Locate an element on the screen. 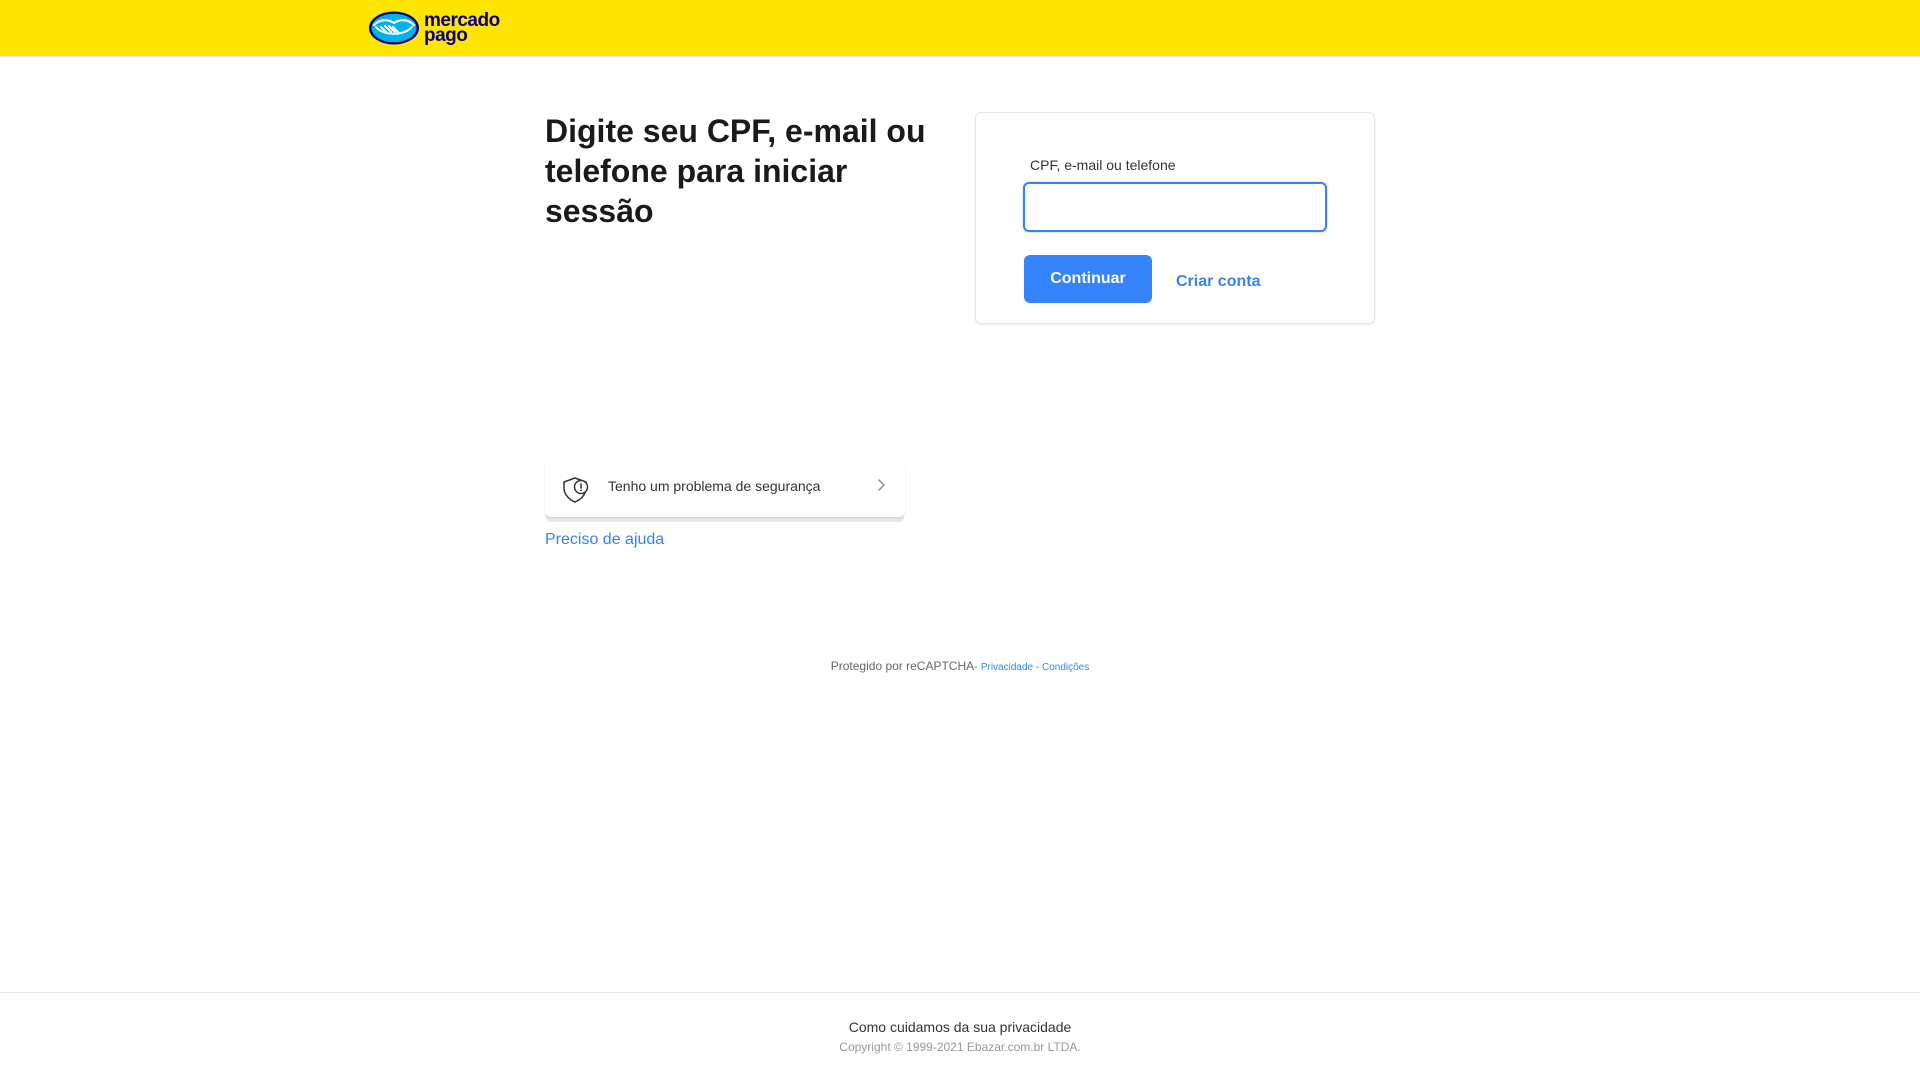  recaptcha-privacy-link: Privacidade is located at coordinates (1007, 667).